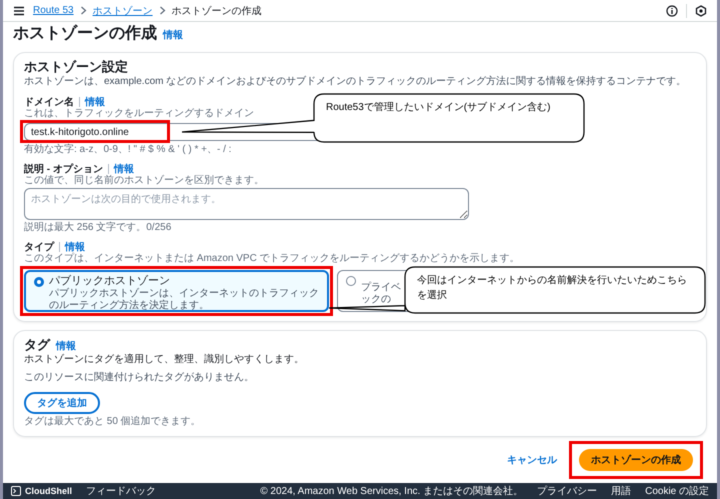 This screenshot has height=499, width=720. What do you see at coordinates (110, 281) in the screenshot?
I see `option-label: パブリックホストゾーン` at bounding box center [110, 281].